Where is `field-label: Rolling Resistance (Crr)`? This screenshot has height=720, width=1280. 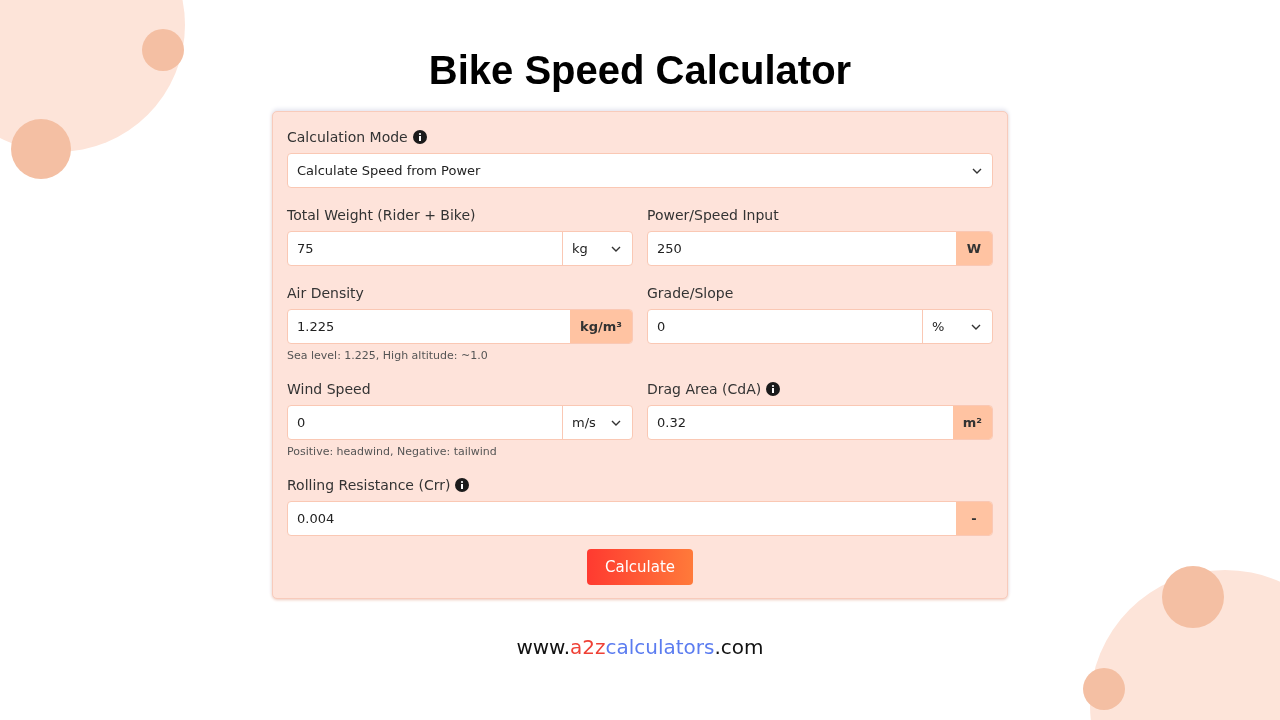
field-label: Rolling Resistance (Crr) is located at coordinates (369, 485).